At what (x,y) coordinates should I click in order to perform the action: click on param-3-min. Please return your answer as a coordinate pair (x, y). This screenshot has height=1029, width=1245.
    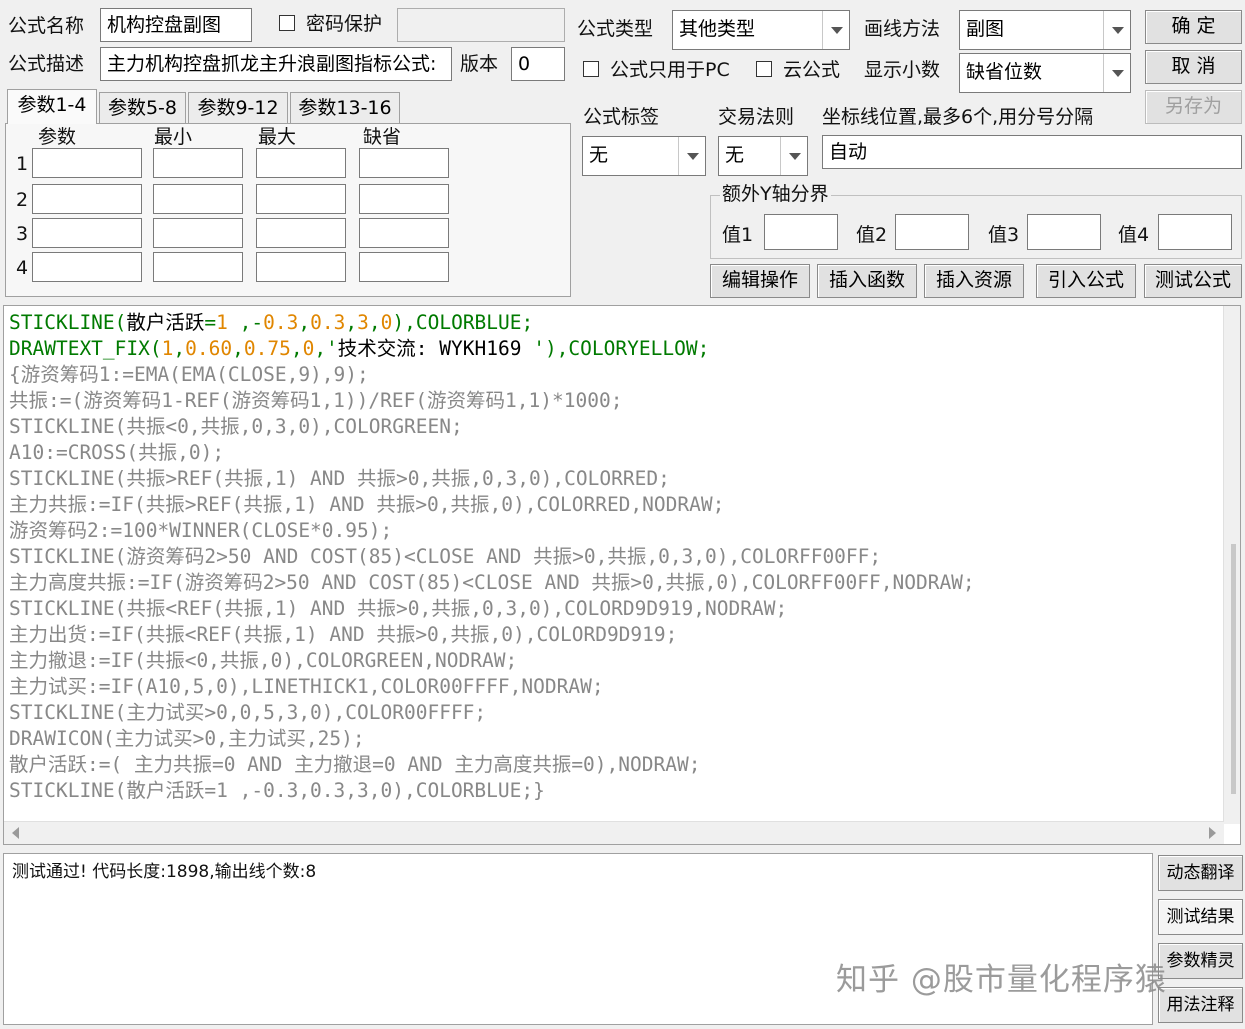
    Looking at the image, I should click on (198, 233).